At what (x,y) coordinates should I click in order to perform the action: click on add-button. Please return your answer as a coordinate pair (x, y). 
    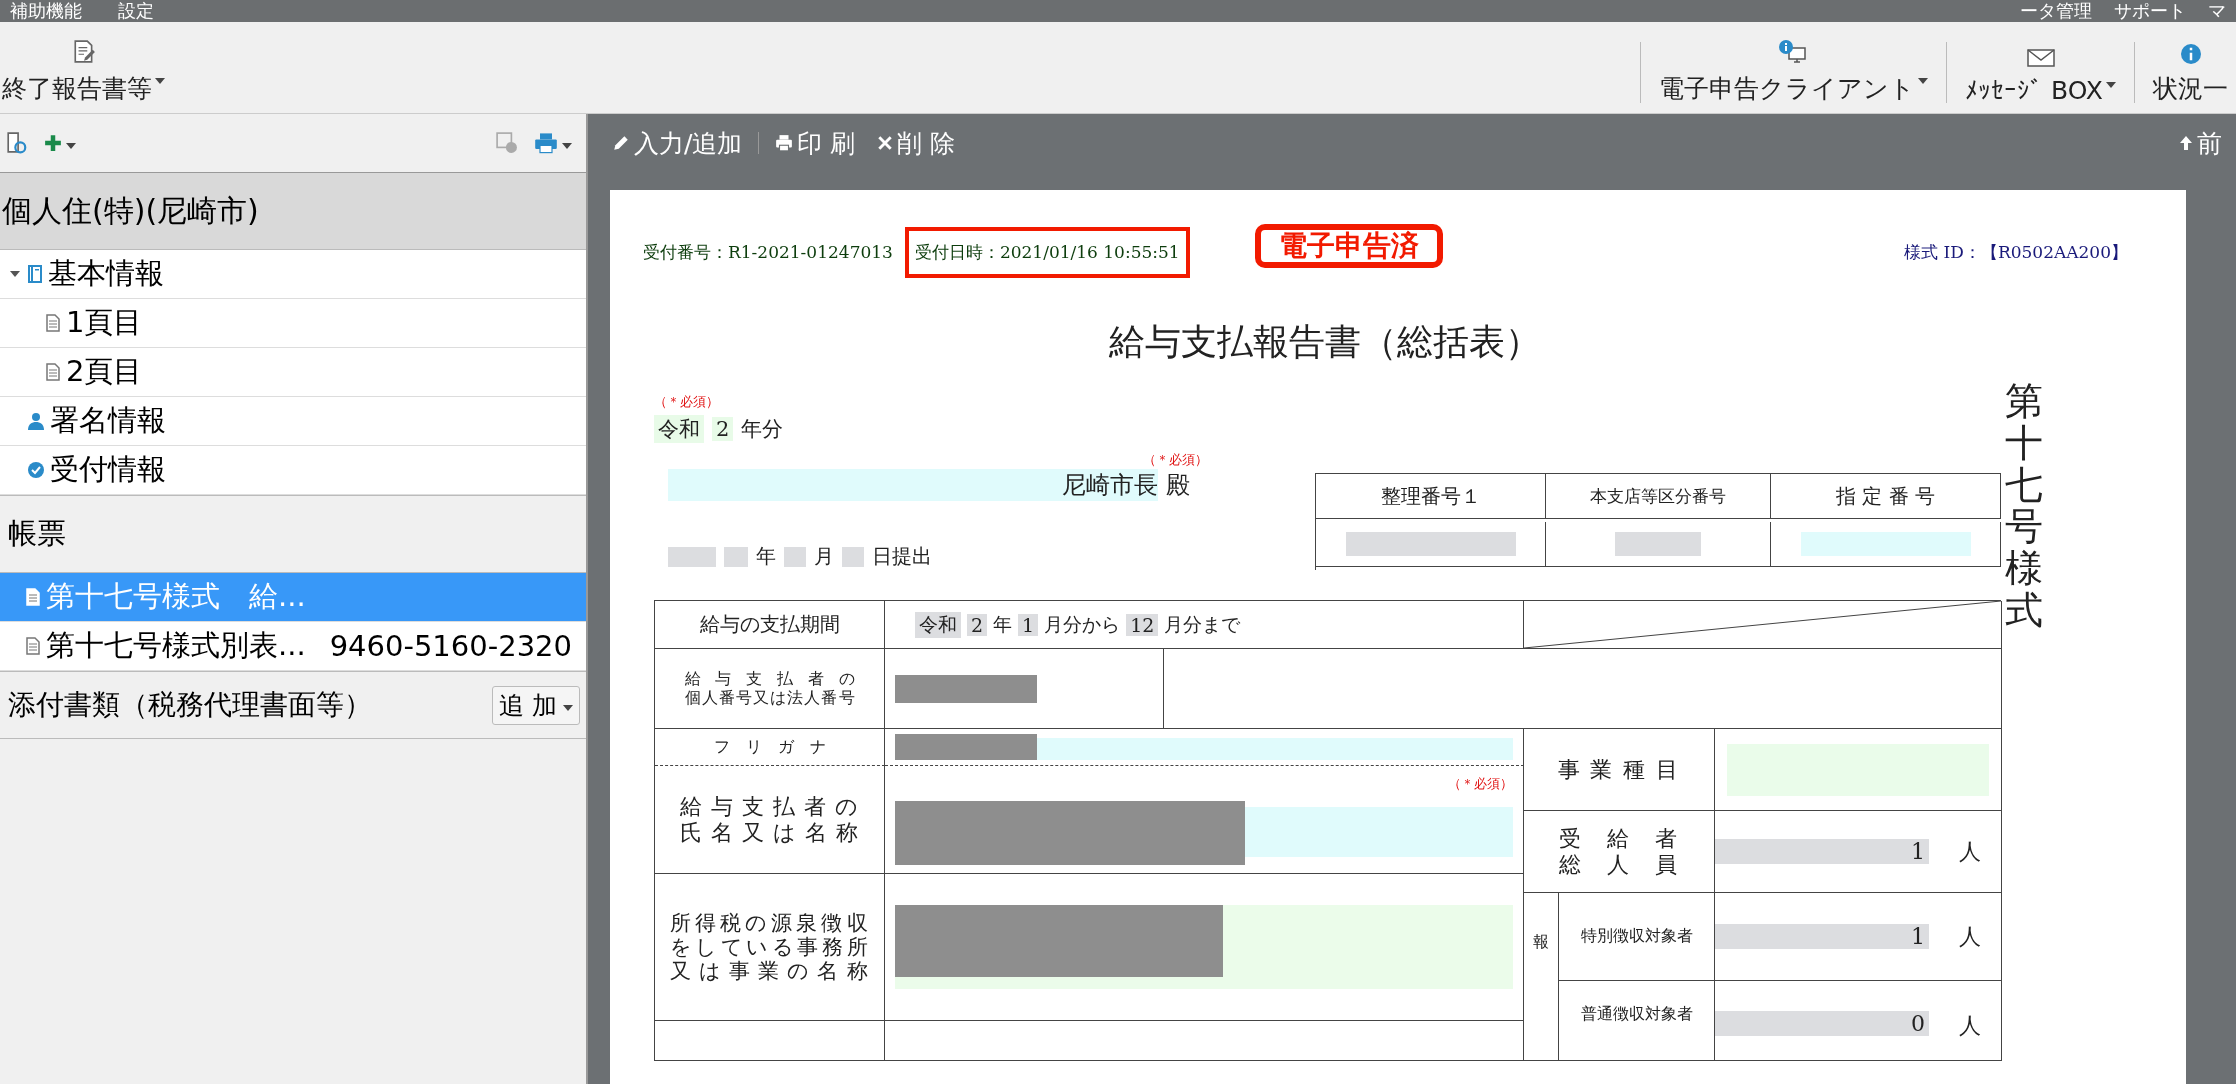
    Looking at the image, I should click on (60, 143).